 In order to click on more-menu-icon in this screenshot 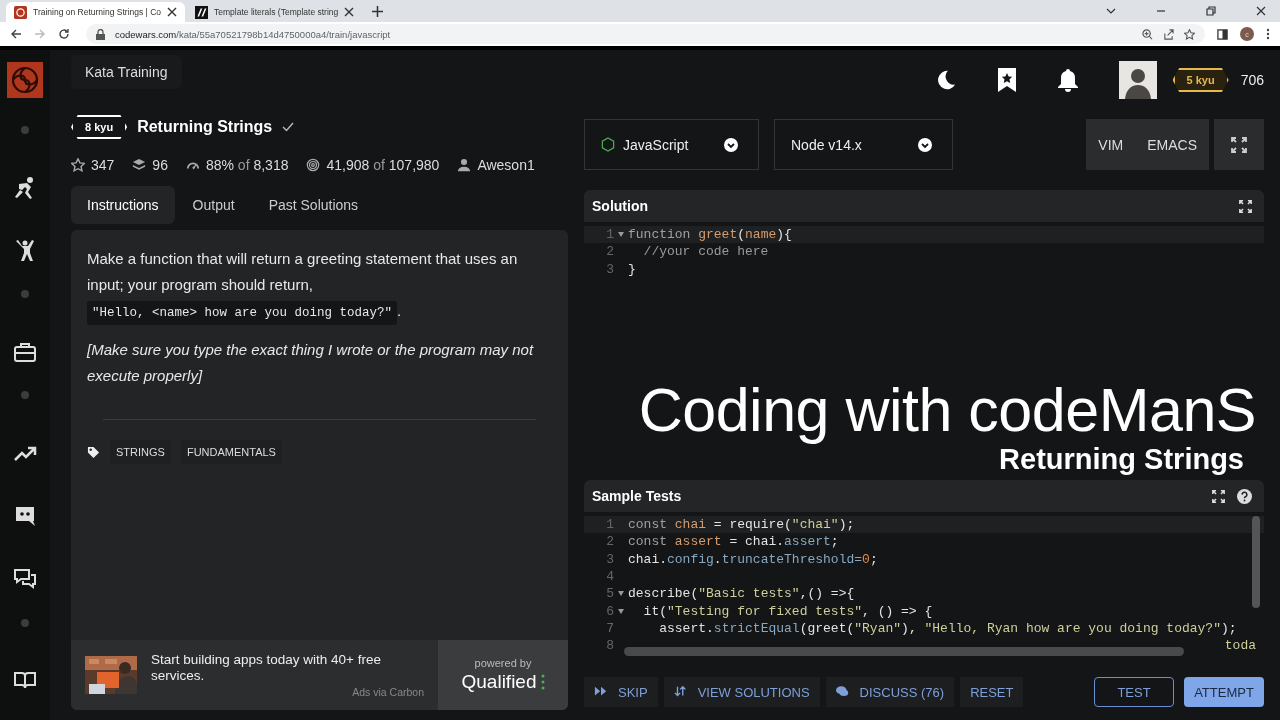, I will do `click(1268, 34)`.